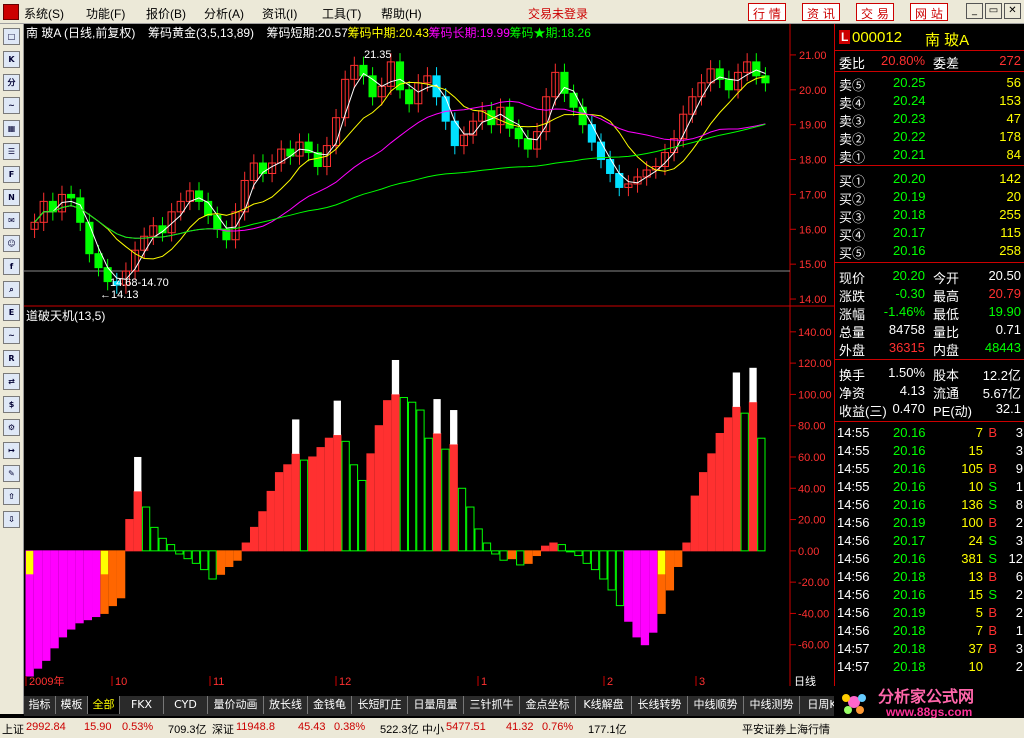  What do you see at coordinates (11, 450) in the screenshot?
I see `export-icon: ↦` at bounding box center [11, 450].